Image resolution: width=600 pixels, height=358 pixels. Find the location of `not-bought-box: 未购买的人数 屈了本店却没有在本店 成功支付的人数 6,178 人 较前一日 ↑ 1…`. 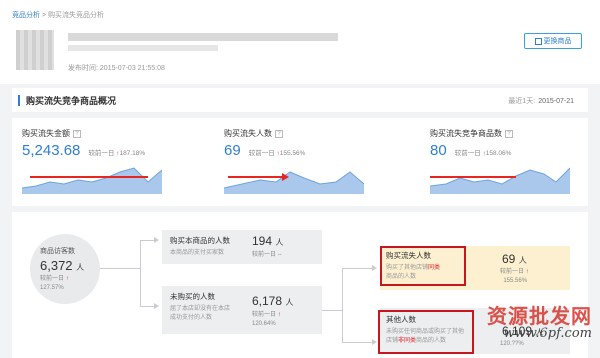

not-bought-box: 未购买的人数 屈了本店却没有在本店 成功支付的人数 6,178 人 较前一日 ↑ 1… is located at coordinates (242, 310).